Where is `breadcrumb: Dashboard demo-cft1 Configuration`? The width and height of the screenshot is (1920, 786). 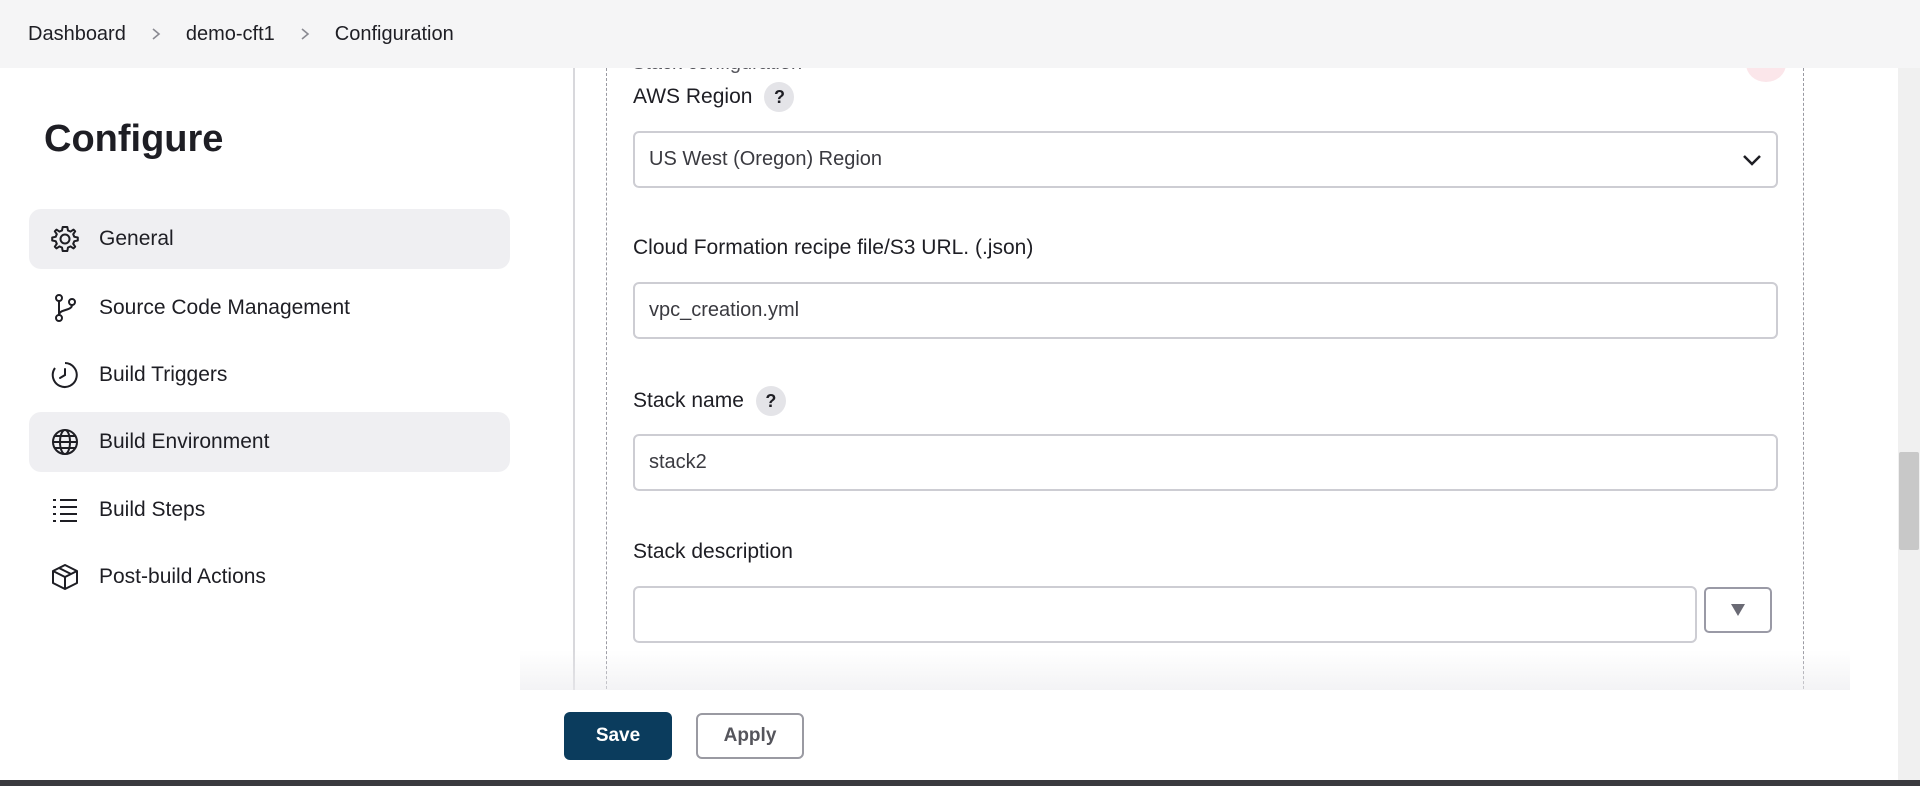 breadcrumb: Dashboard demo-cft1 Configuration is located at coordinates (960, 34).